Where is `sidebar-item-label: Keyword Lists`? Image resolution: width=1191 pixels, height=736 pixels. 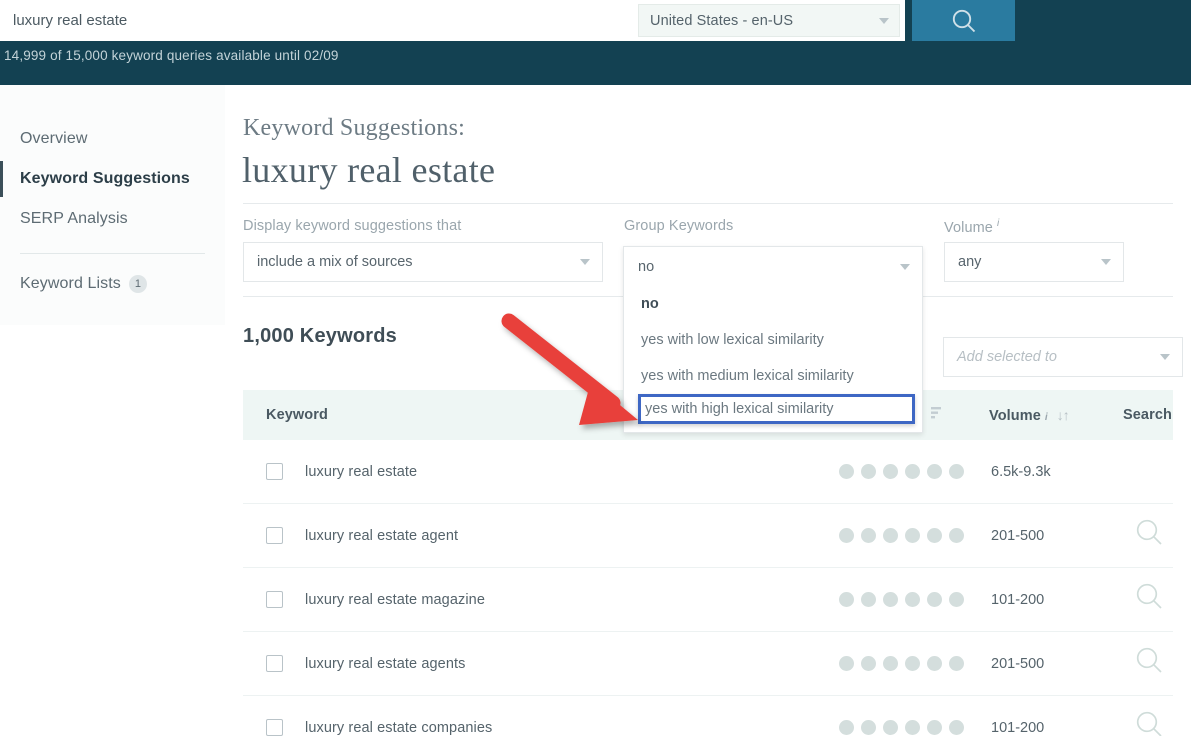 sidebar-item-label: Keyword Lists is located at coordinates (70, 283).